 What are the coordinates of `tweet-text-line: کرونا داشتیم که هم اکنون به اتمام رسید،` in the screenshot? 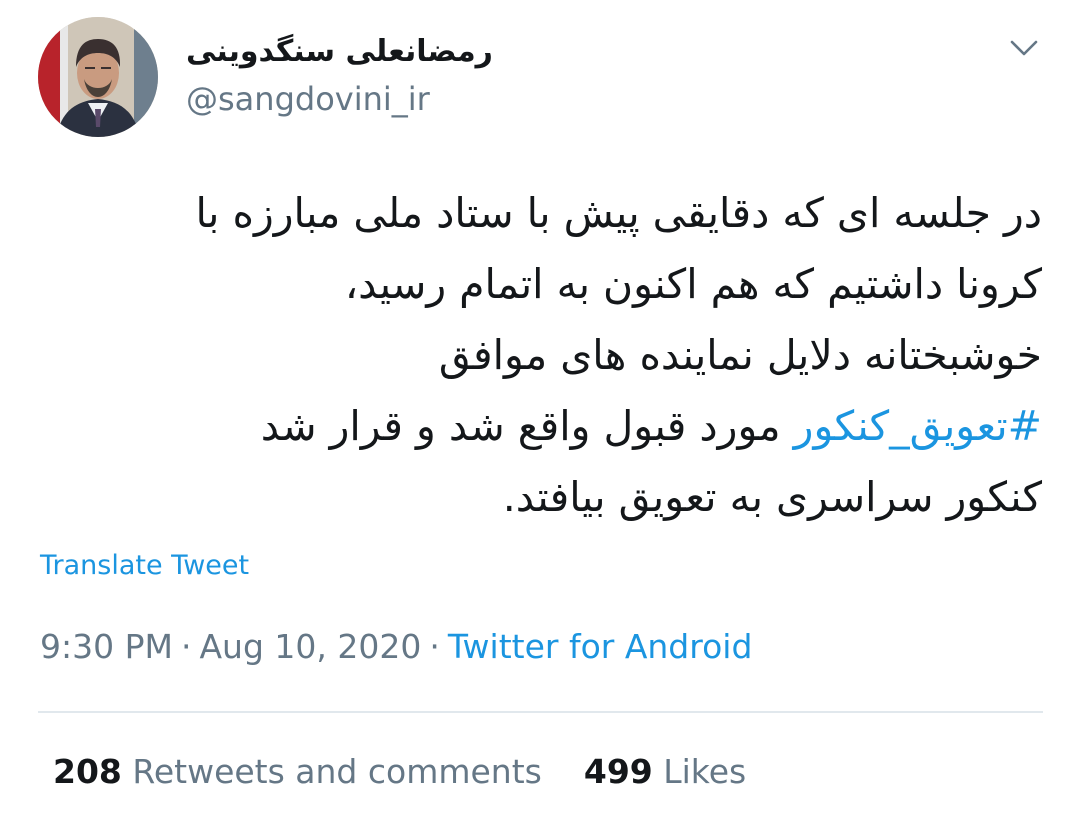 It's located at (693, 284).